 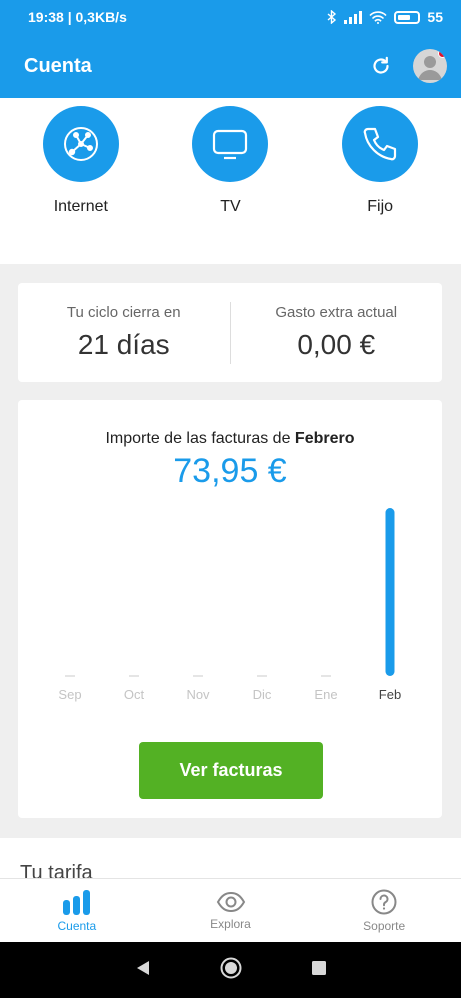 What do you see at coordinates (58, 65) in the screenshot?
I see `page-title: Cuenta` at bounding box center [58, 65].